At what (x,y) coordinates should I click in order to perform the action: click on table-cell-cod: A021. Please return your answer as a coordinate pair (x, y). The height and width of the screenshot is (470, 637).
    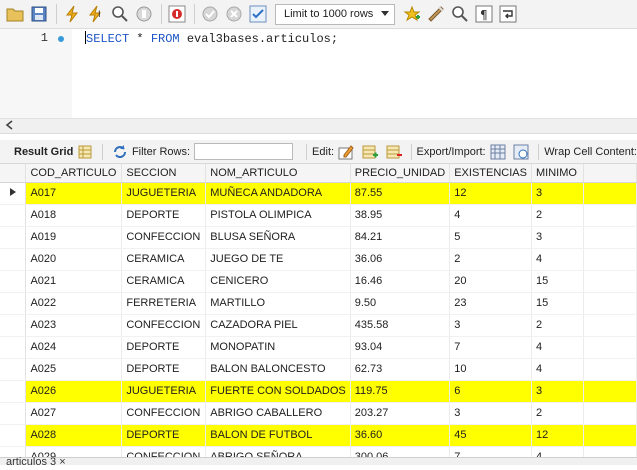
    Looking at the image, I should click on (74, 281).